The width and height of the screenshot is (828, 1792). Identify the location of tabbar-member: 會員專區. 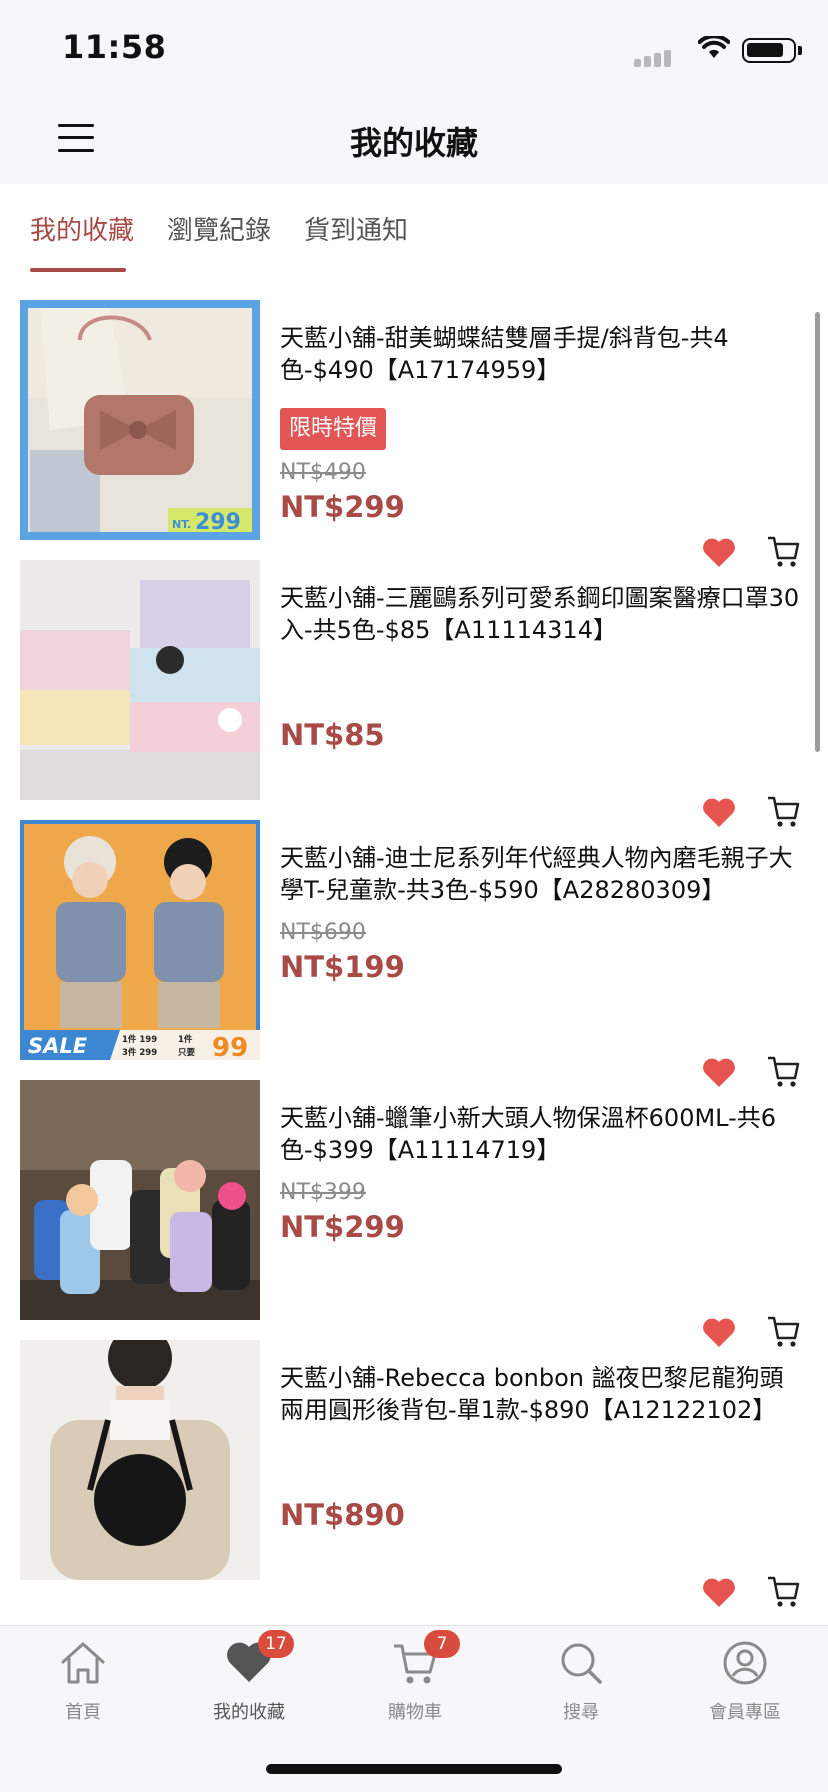
(745, 1681).